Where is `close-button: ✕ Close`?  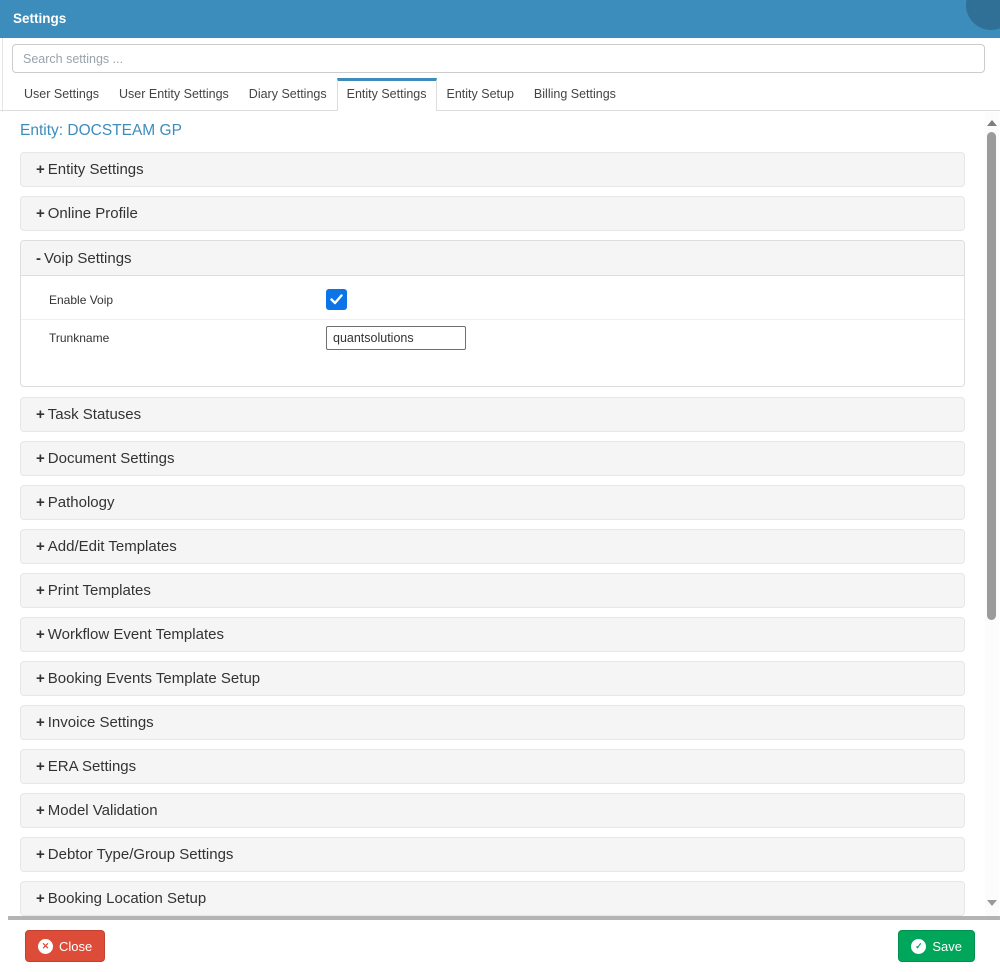 close-button: ✕ Close is located at coordinates (65, 946).